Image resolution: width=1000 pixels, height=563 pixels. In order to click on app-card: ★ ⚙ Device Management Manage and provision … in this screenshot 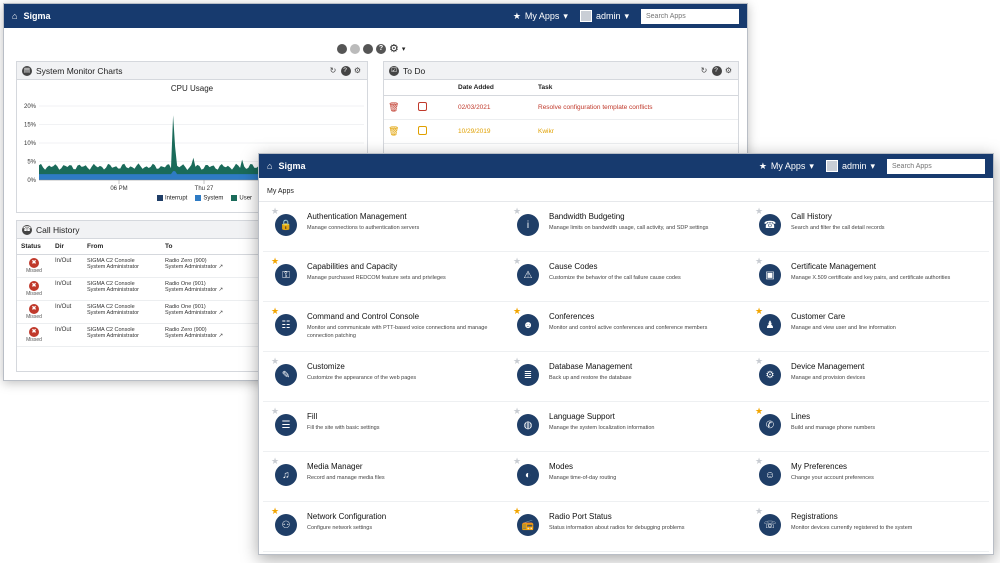, I will do `click(868, 377)`.